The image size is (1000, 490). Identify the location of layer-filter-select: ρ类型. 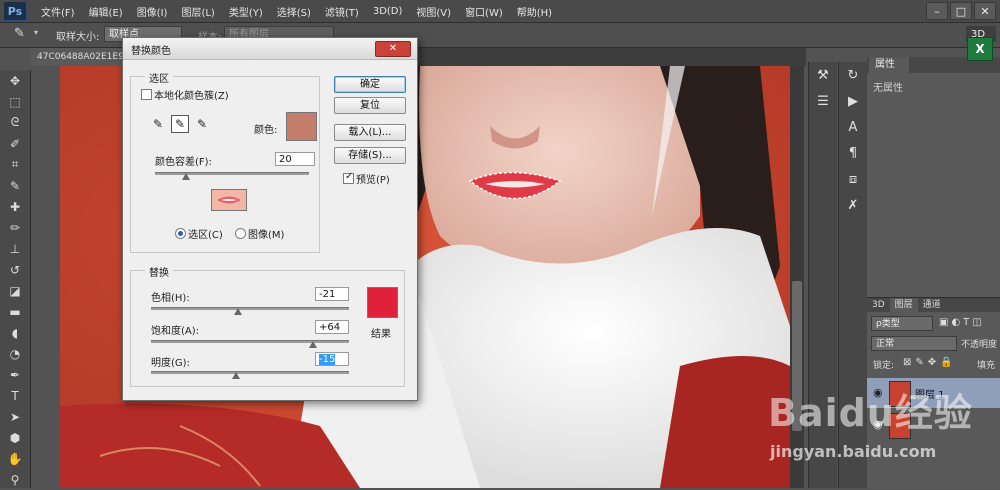
(902, 323).